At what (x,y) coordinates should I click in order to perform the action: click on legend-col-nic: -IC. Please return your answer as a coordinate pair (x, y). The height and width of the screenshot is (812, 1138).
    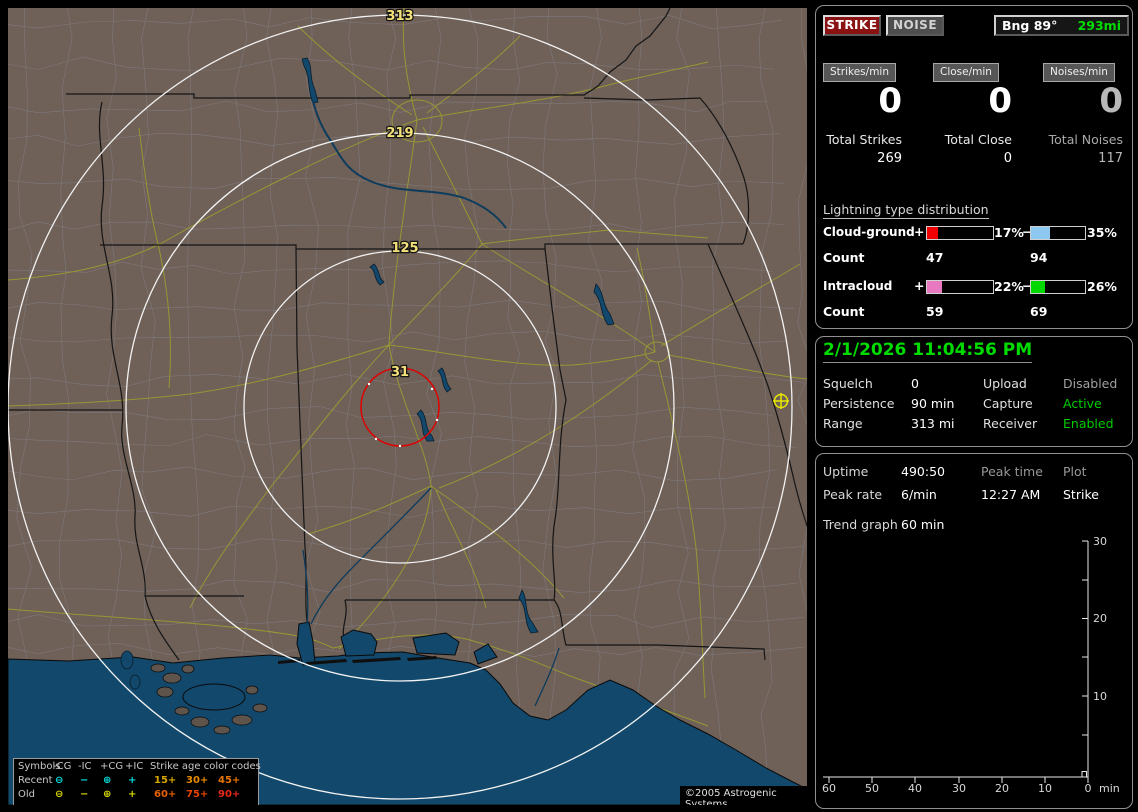
    Looking at the image, I should click on (85, 766).